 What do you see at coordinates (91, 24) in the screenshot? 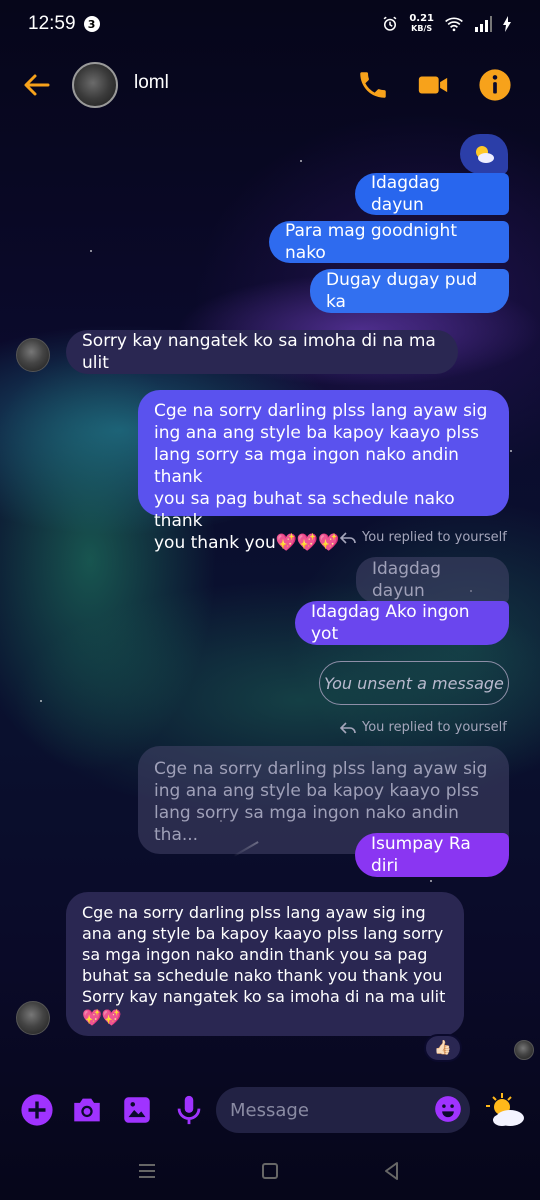
I see `notification-count-badge: 3` at bounding box center [91, 24].